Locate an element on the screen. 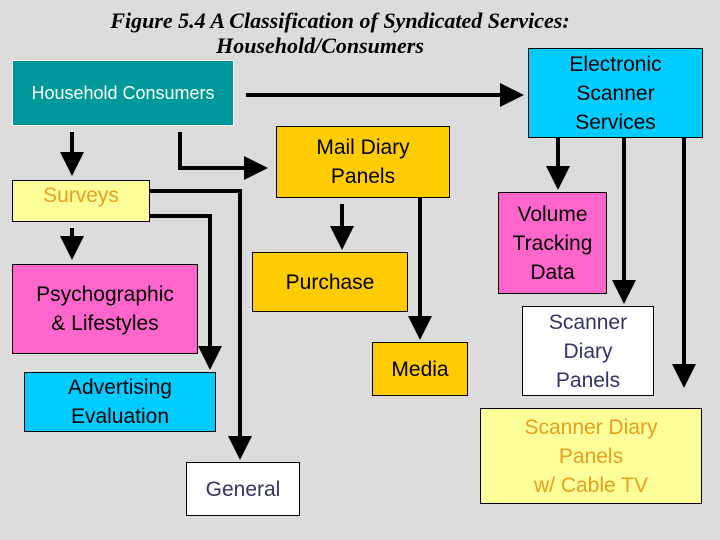 The image size is (720, 540). node-scanner-diary-panels: Scanner Diary Panels is located at coordinates (588, 351).